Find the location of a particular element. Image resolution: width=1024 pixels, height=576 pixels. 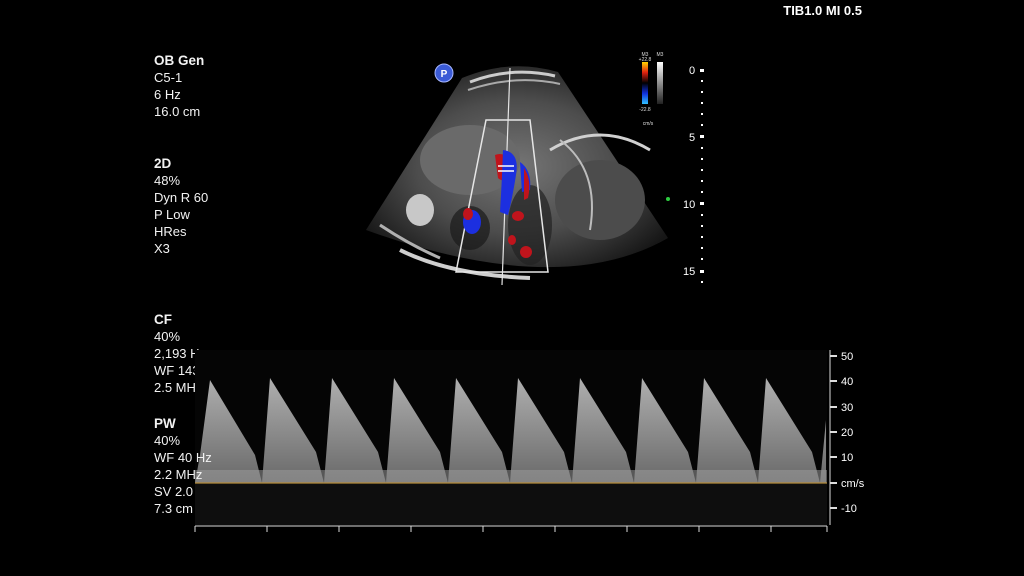

velocity-label-10: 10 is located at coordinates (847, 458).